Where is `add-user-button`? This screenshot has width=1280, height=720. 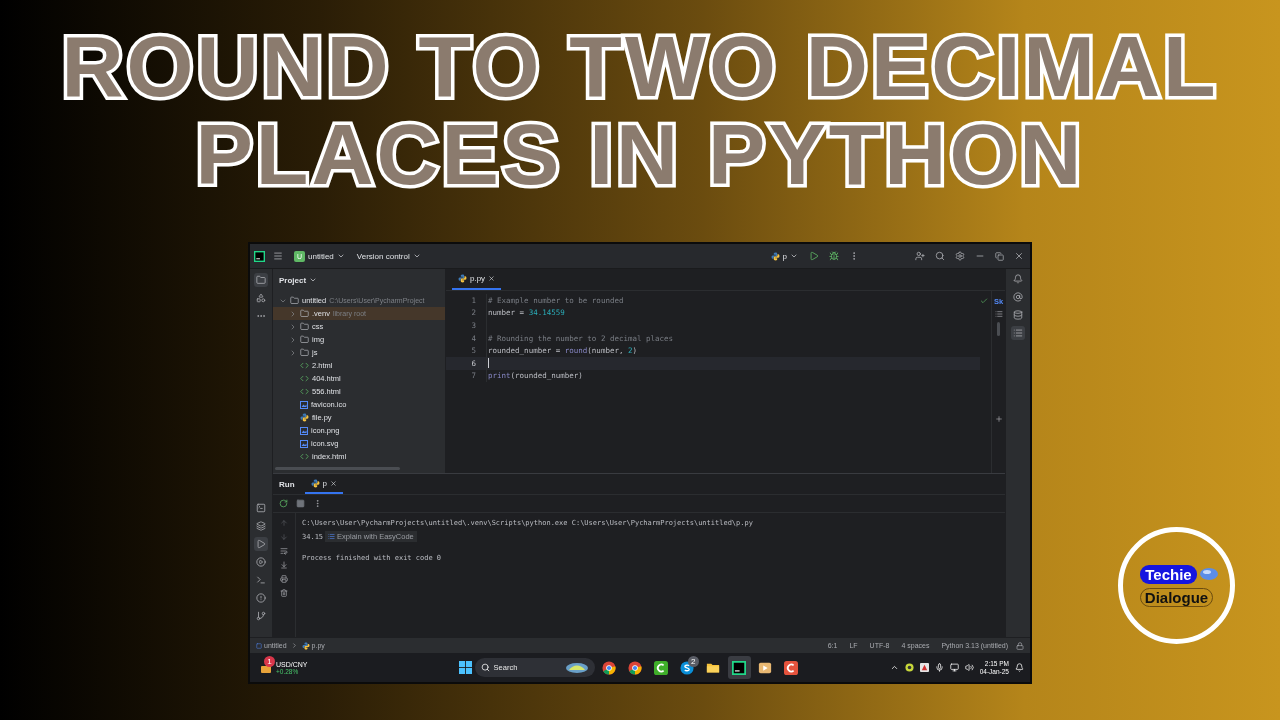
add-user-button is located at coordinates (920, 256).